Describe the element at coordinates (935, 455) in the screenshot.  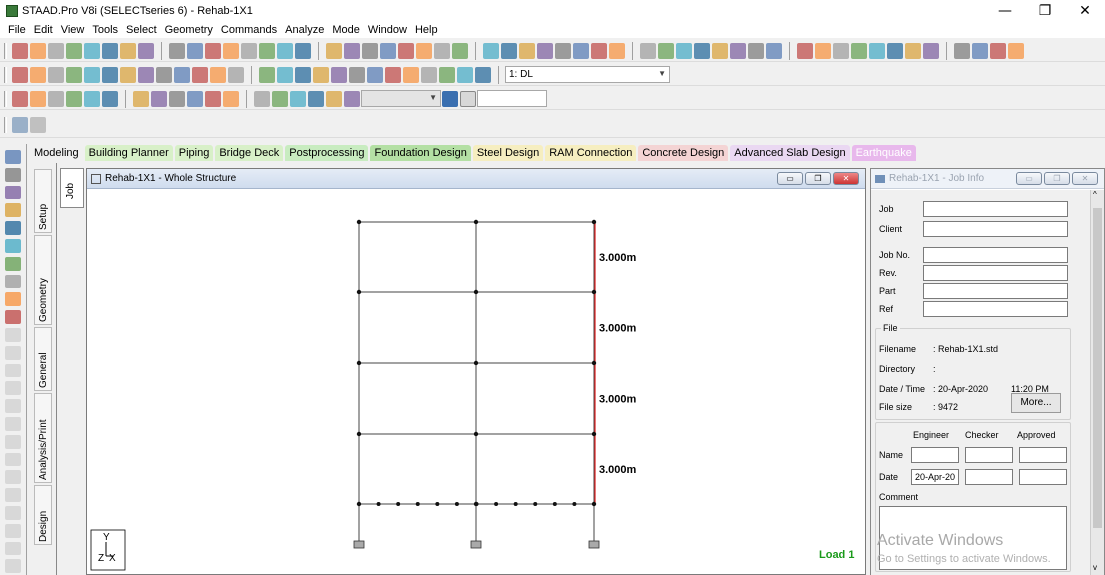
I see `engineer-name-input` at that location.